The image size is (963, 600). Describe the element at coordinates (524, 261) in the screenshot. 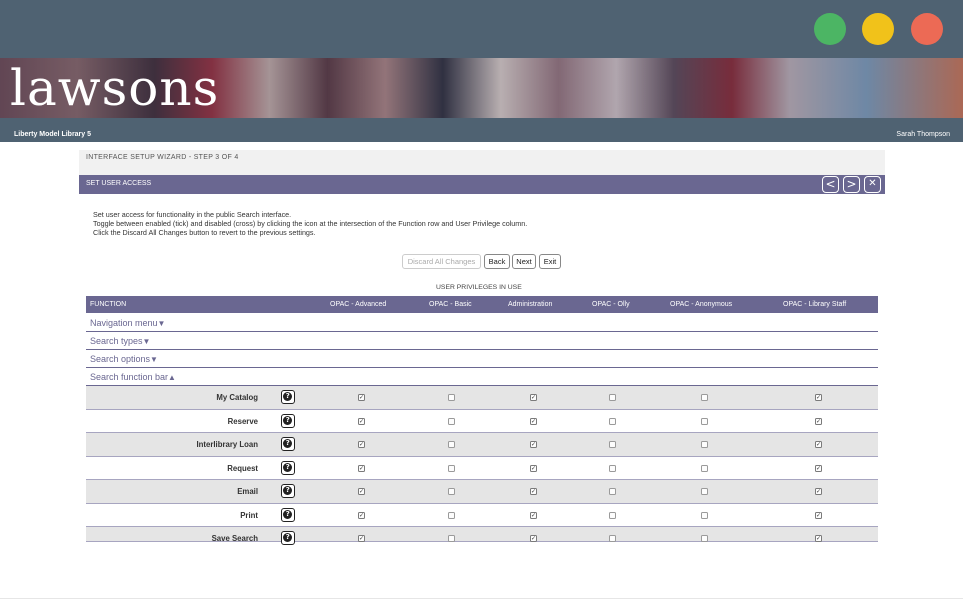

I see `next-button: Next` at that location.